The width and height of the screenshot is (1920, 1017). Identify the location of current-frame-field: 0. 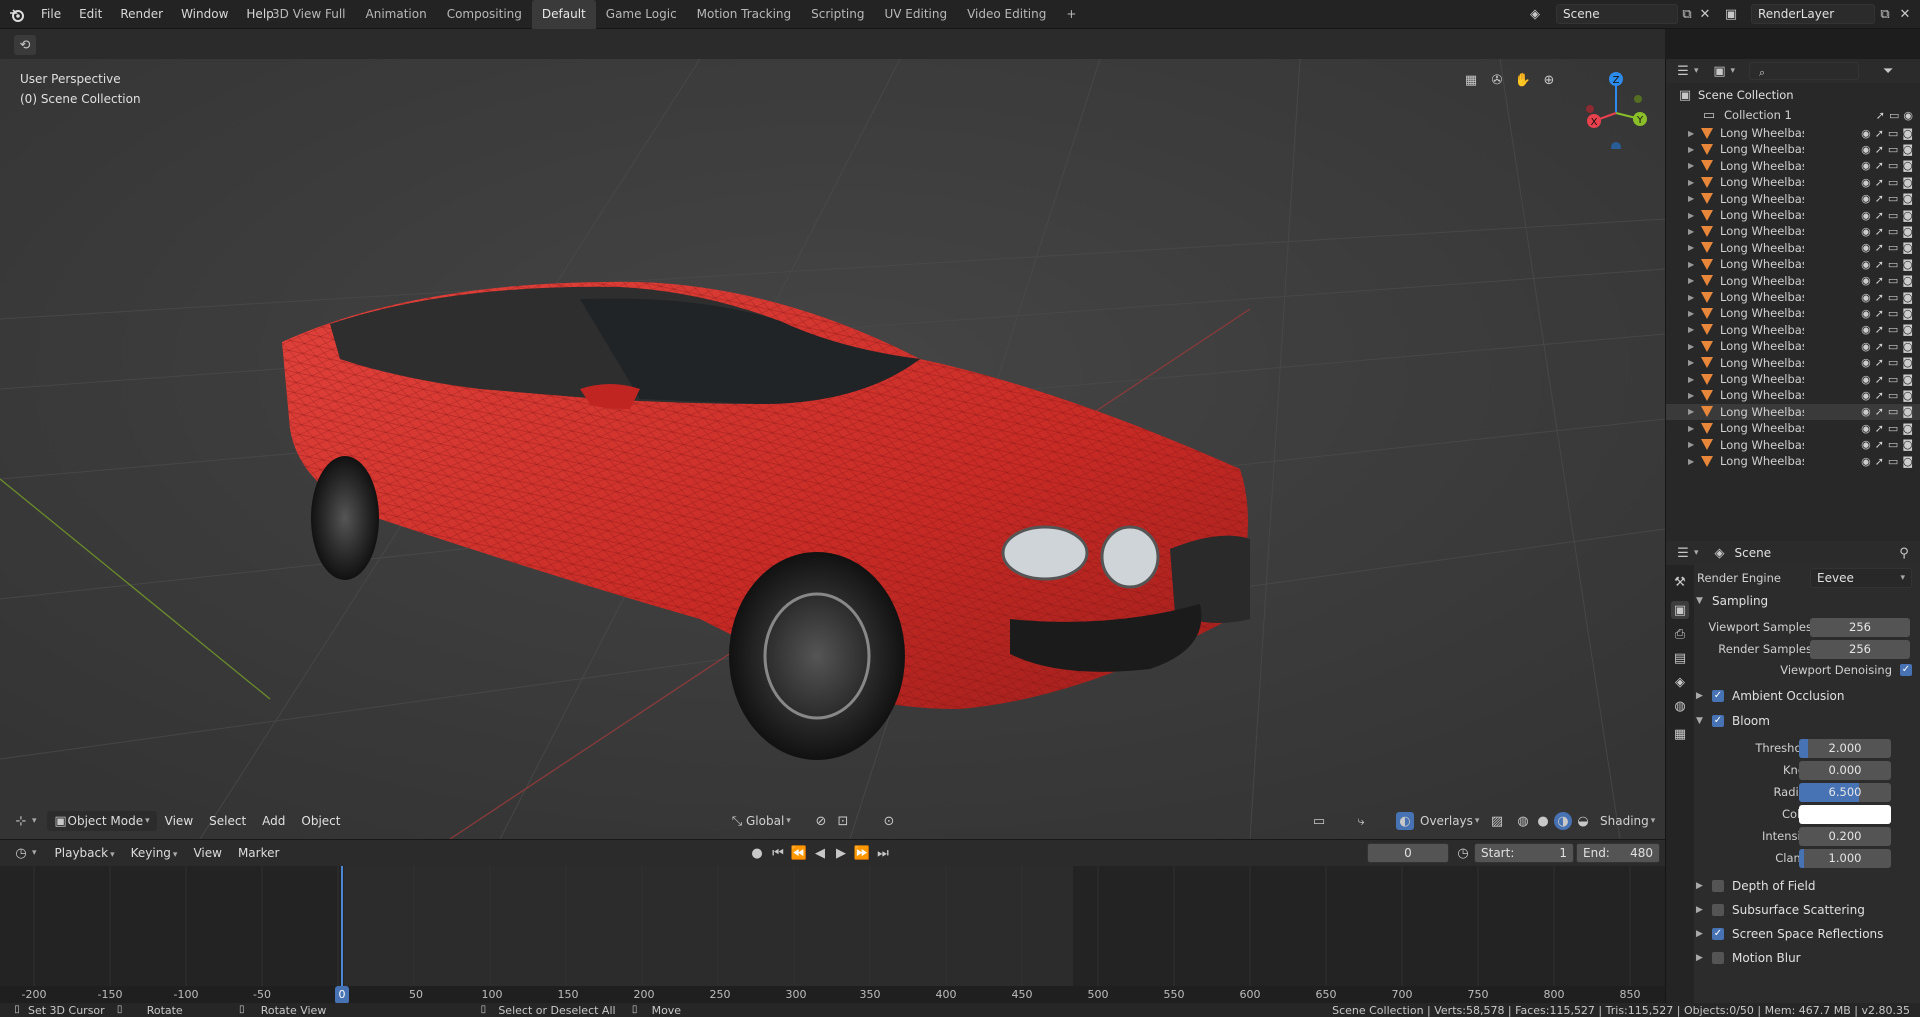
(1408, 853).